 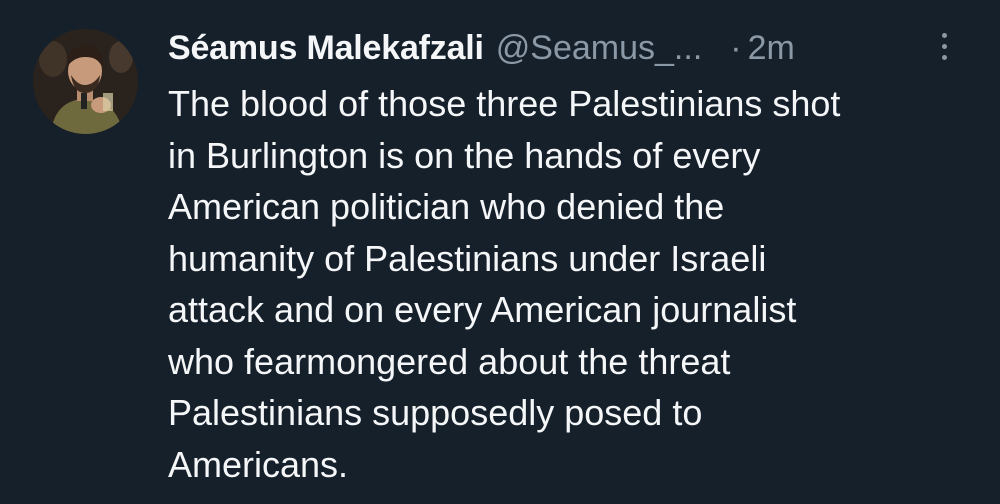 I want to click on timestamp: 2m, so click(x=771, y=48).